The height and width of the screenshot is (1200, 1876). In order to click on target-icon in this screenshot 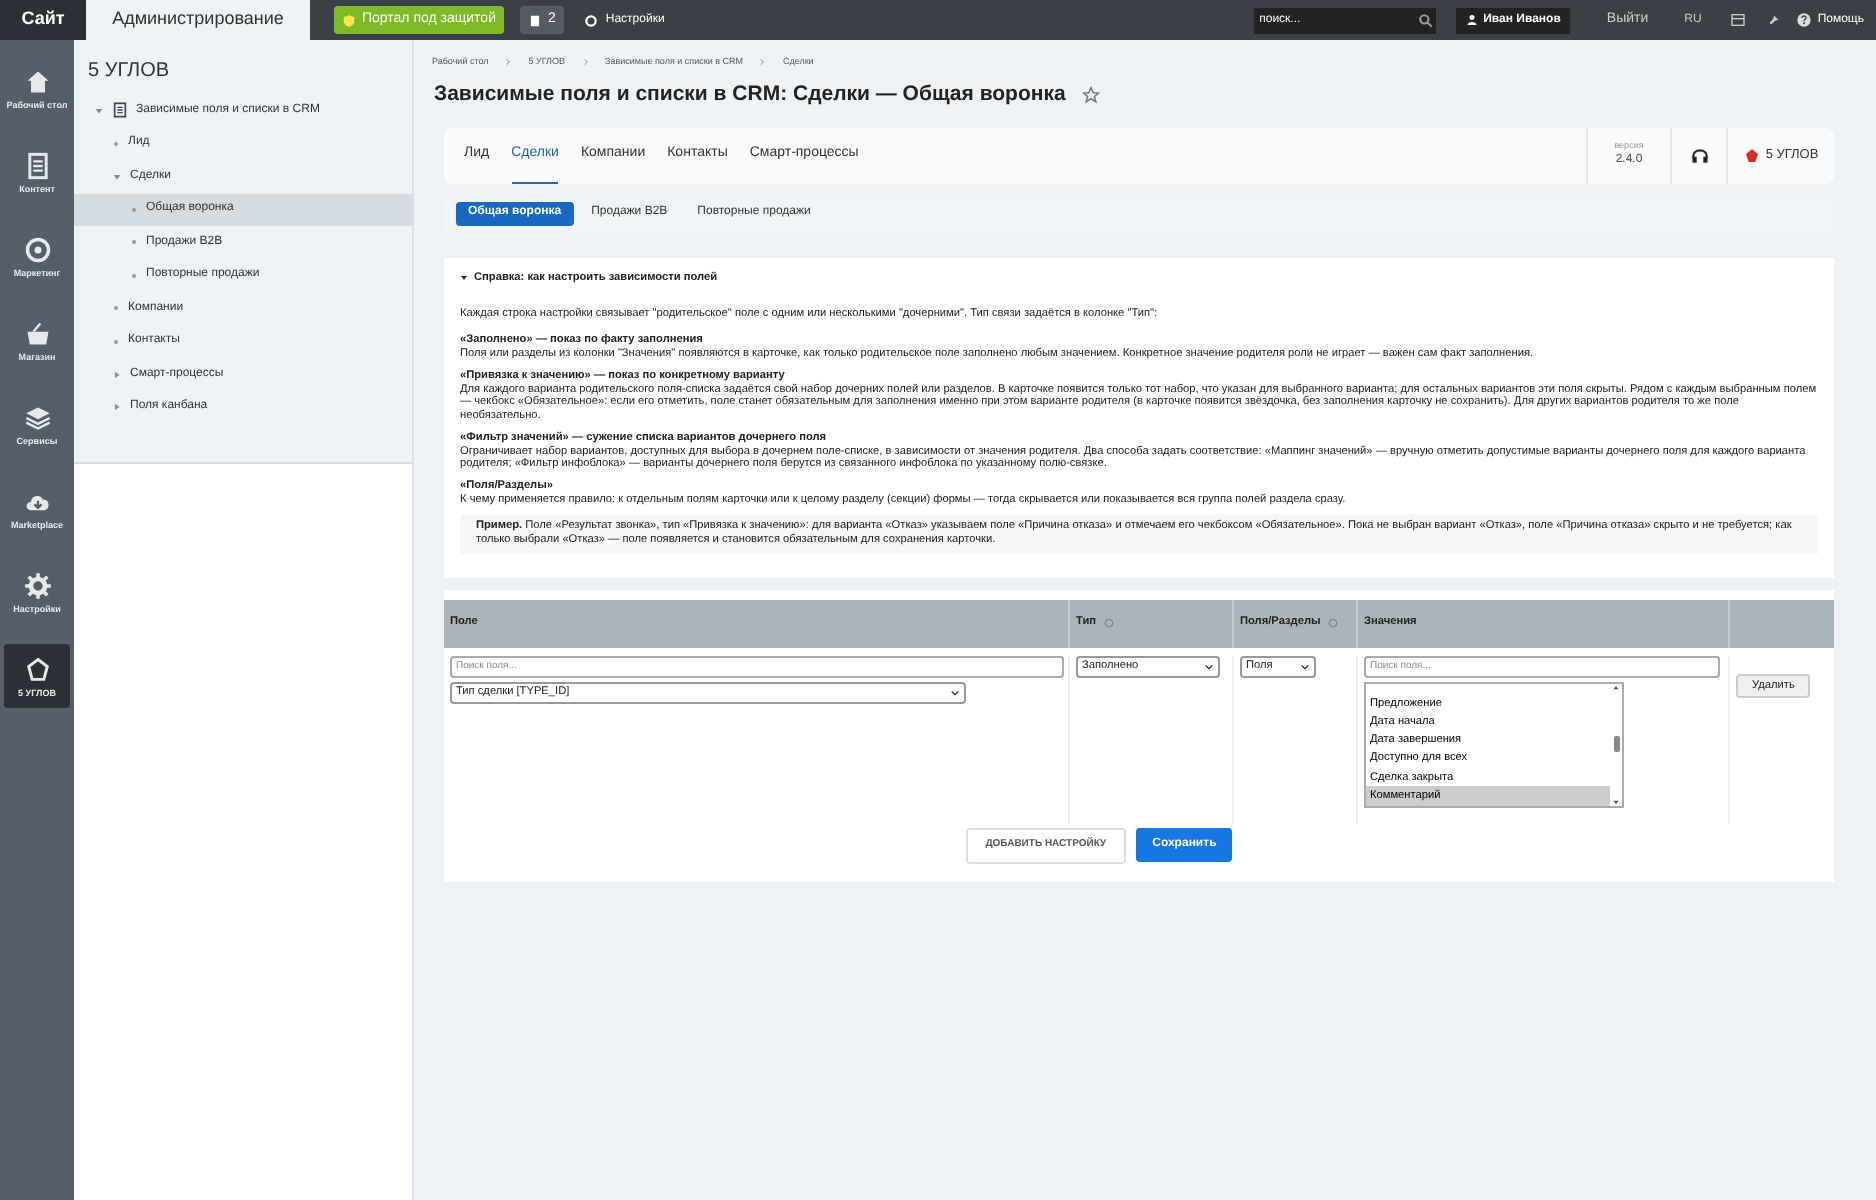, I will do `click(37, 249)`.